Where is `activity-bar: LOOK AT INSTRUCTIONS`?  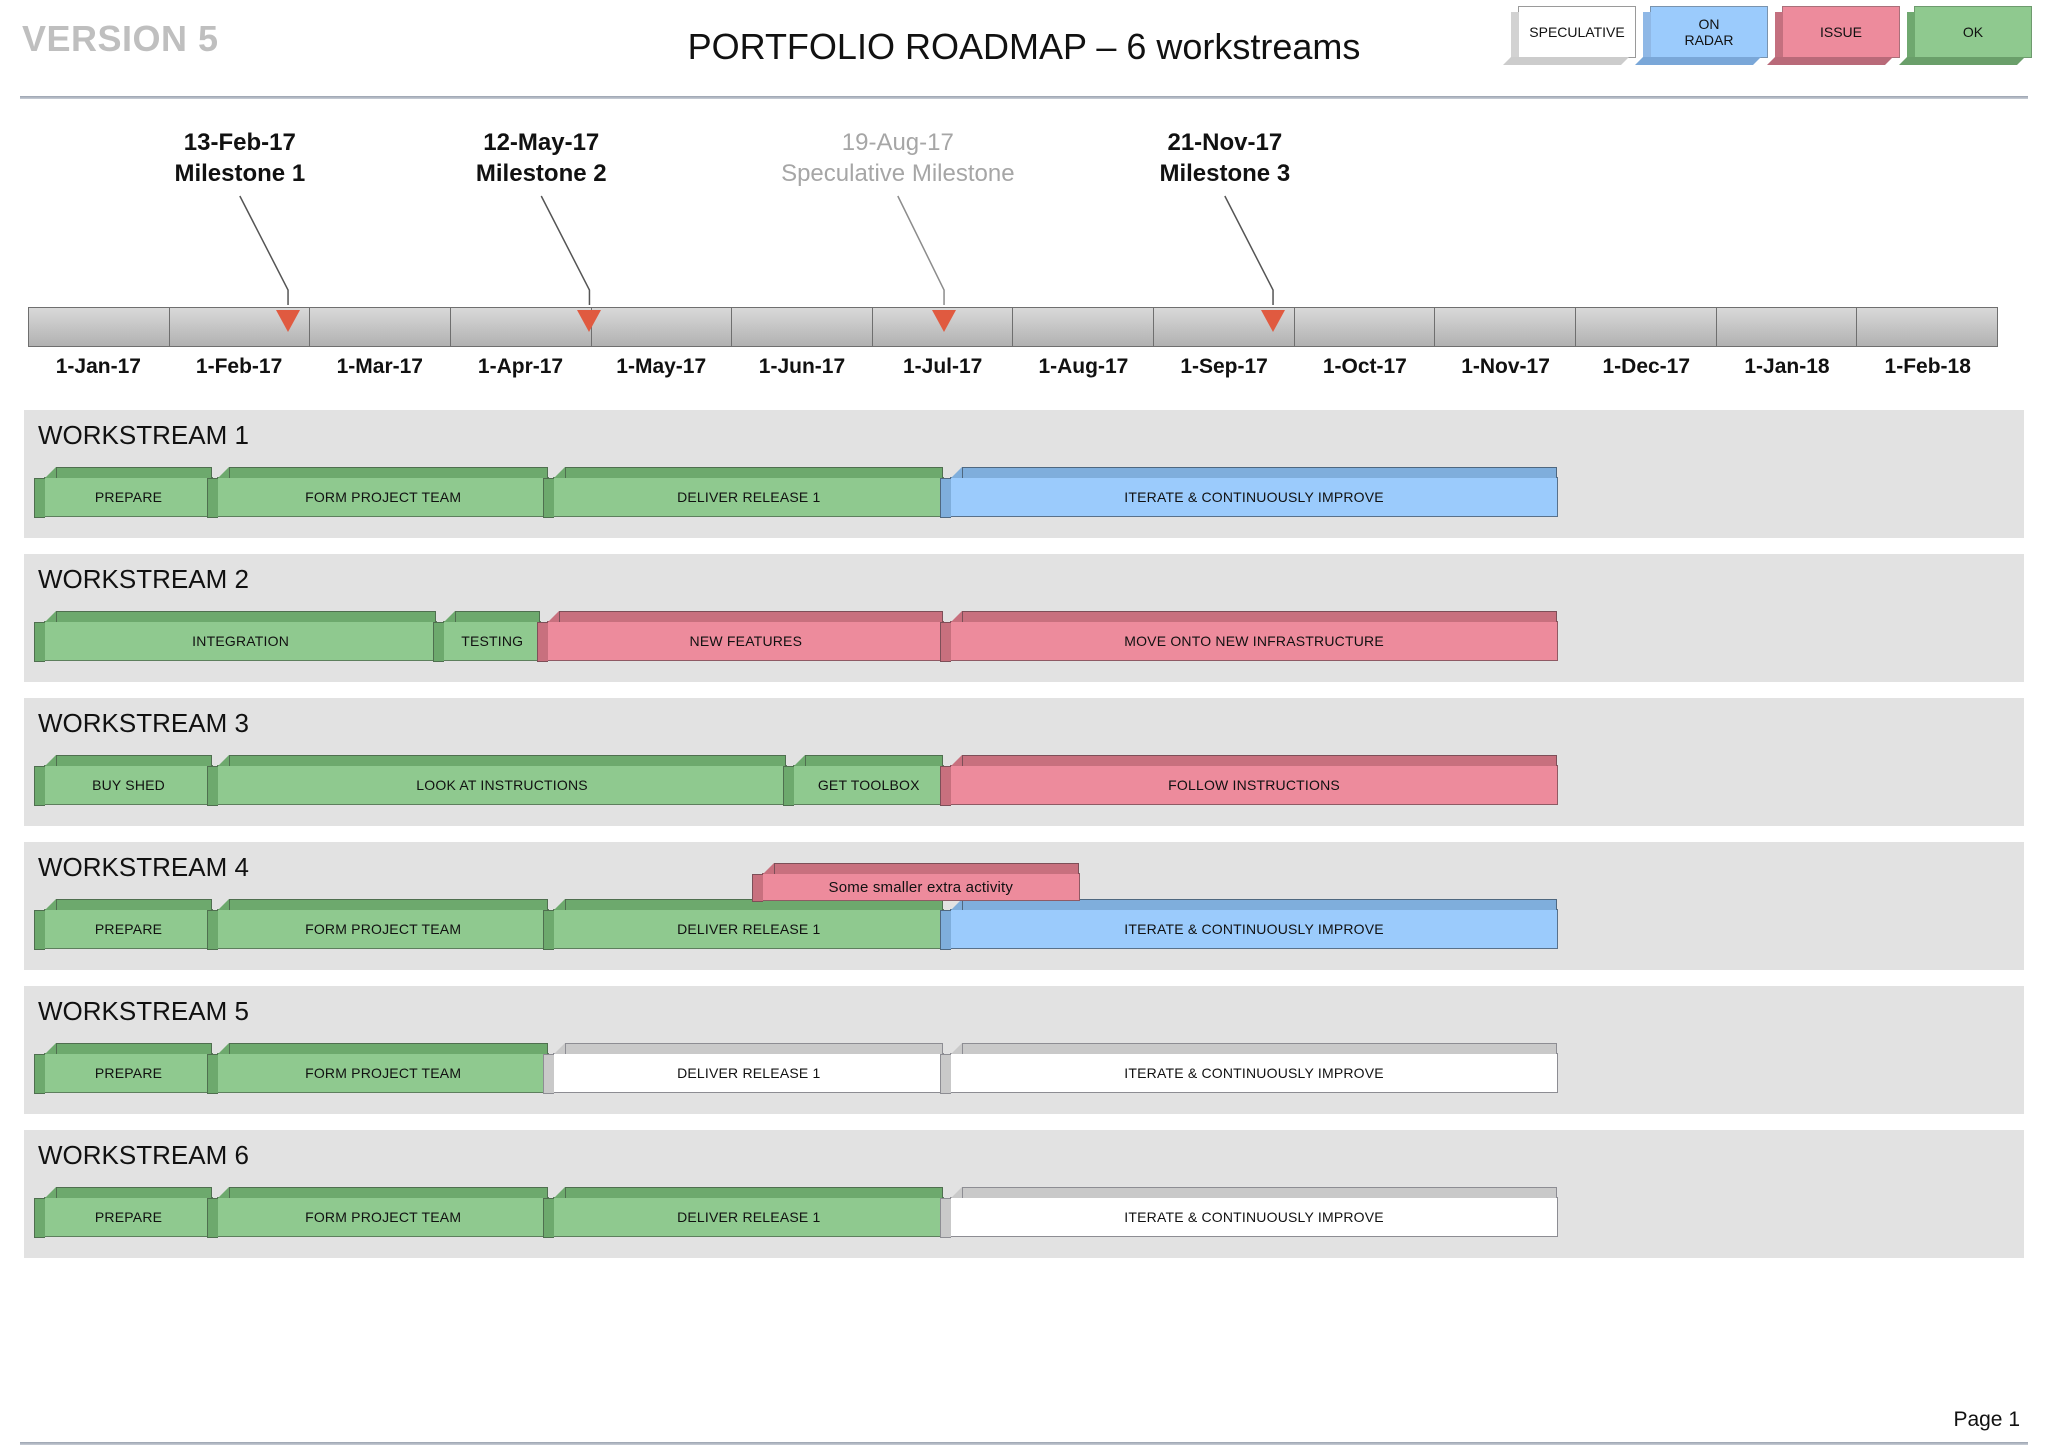
activity-bar: LOOK AT INSTRUCTIONS is located at coordinates (497, 780).